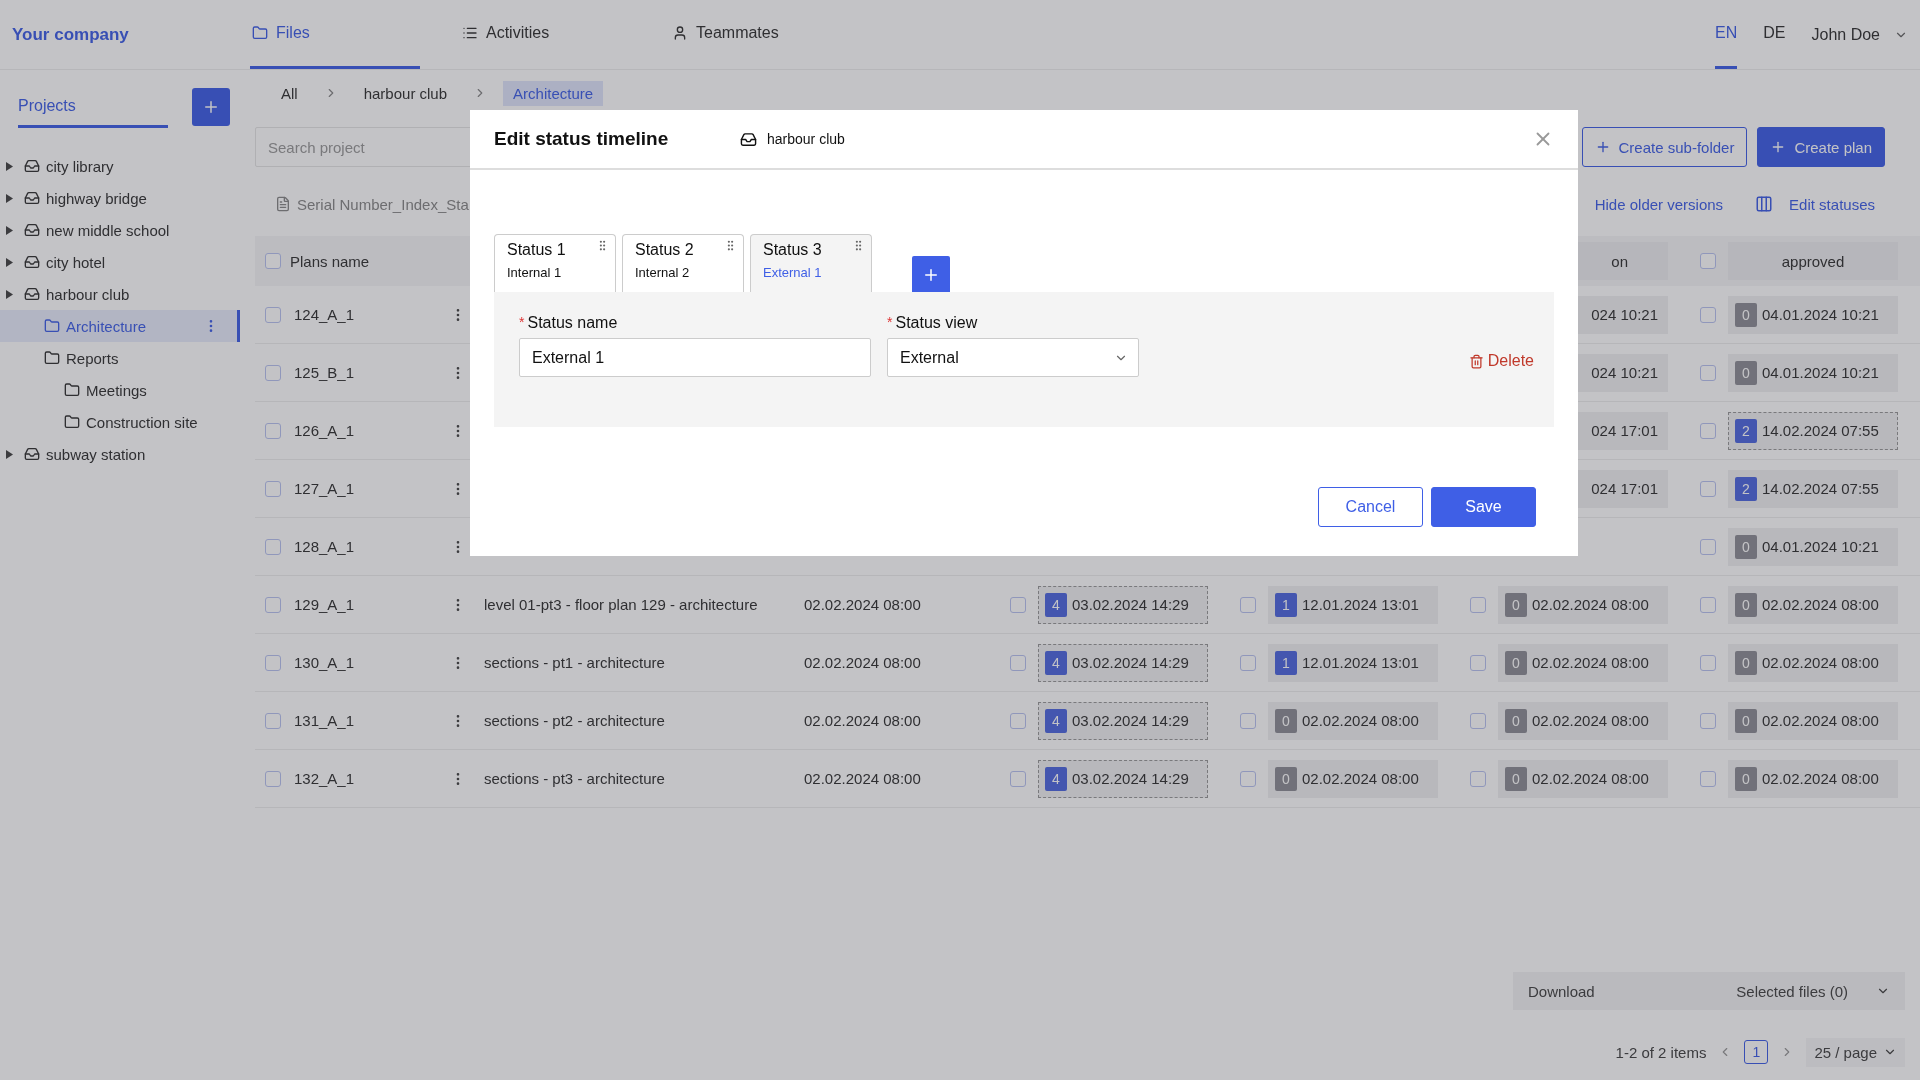  Describe the element at coordinates (120, 358) in the screenshot. I see `tree-item: Reports` at that location.